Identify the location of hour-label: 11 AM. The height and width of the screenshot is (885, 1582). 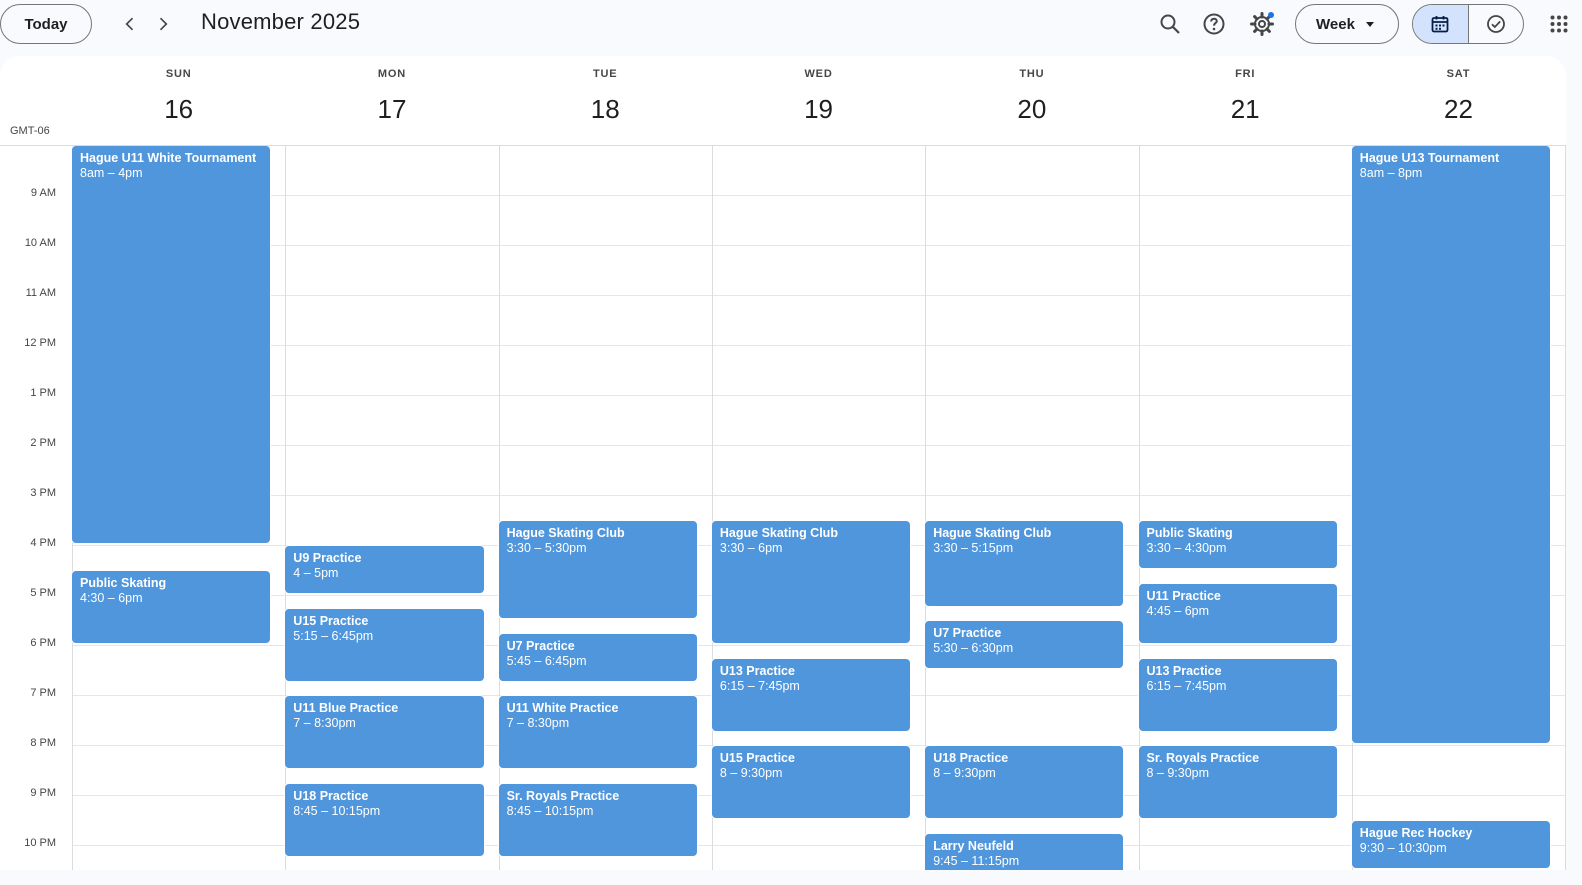
(40, 293).